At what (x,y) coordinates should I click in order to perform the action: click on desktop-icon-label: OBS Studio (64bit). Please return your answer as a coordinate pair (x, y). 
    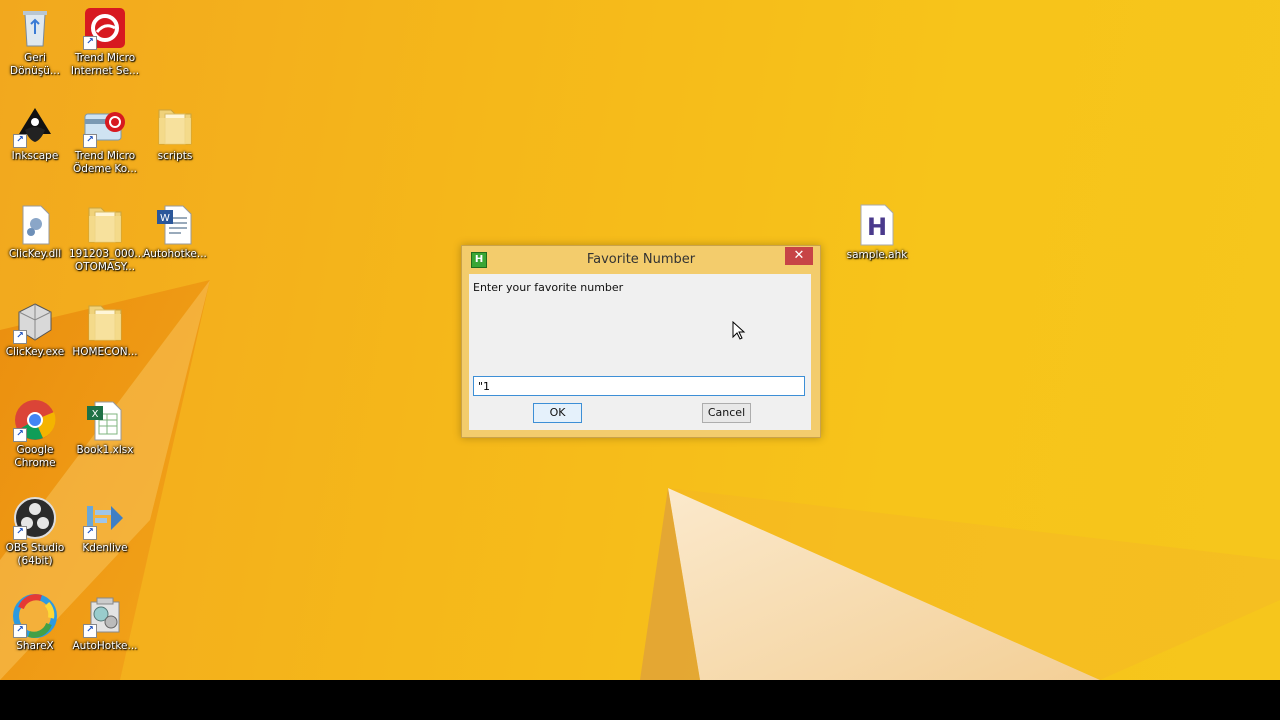
    Looking at the image, I should click on (35, 554).